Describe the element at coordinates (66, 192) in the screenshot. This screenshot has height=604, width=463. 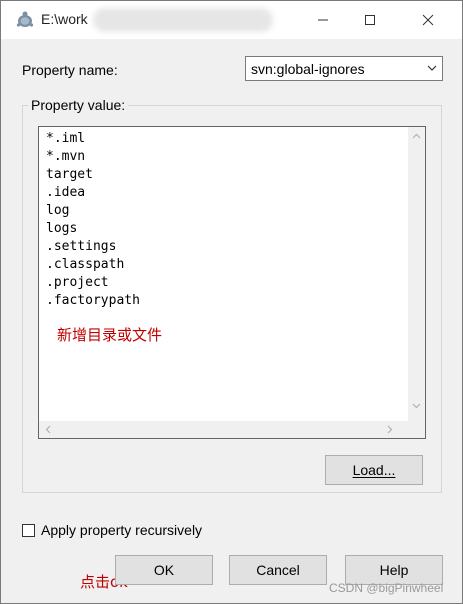
I see `value-line: .idea` at that location.